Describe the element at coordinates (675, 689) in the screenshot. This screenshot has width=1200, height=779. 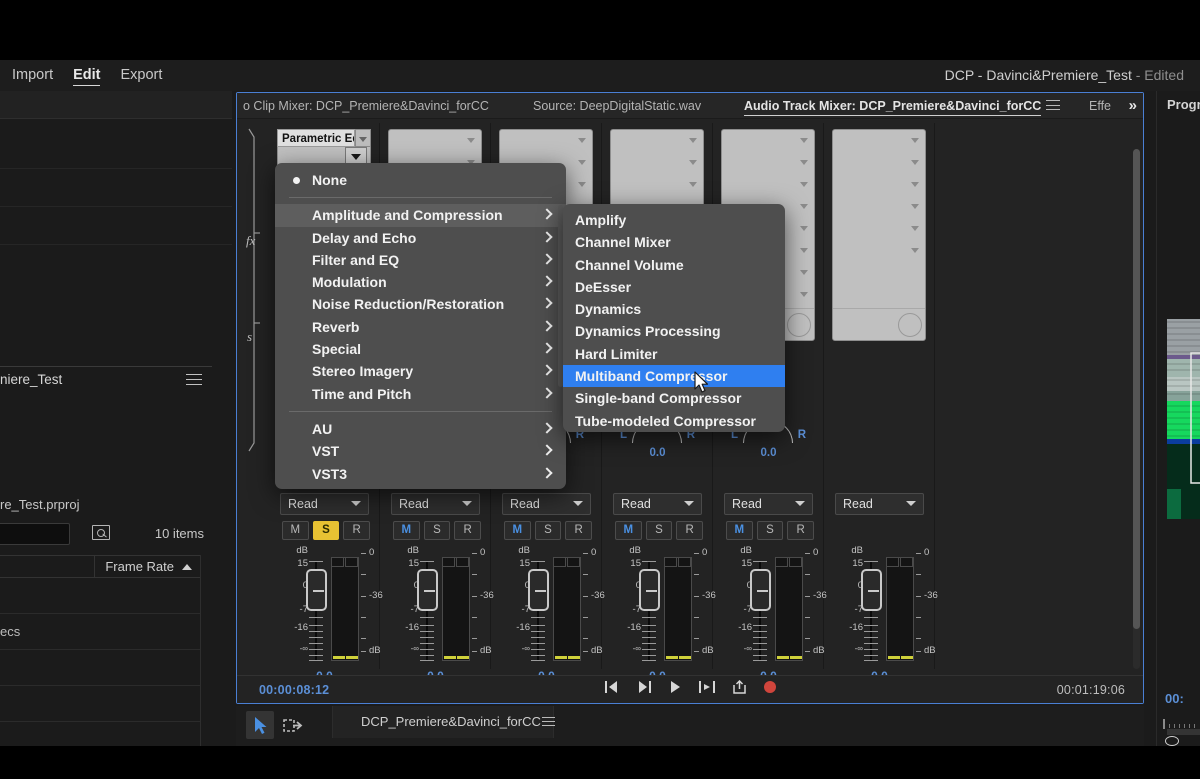
I see `play-icon` at that location.